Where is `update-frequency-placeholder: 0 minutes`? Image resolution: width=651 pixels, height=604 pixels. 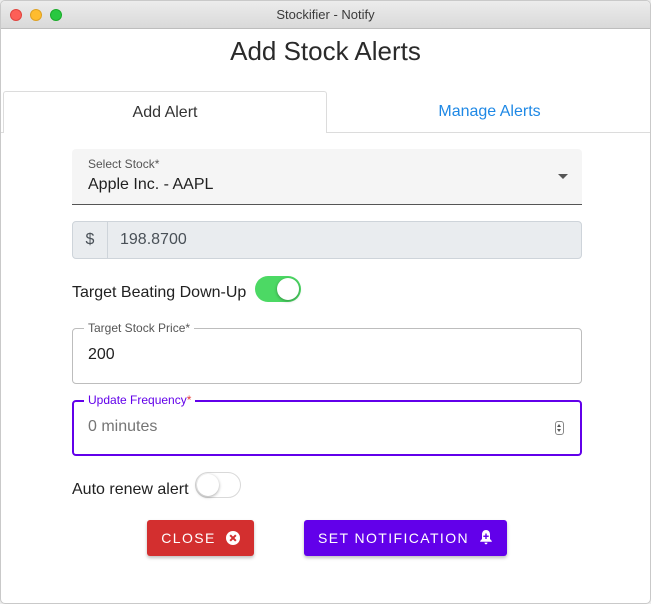 update-frequency-placeholder: 0 minutes is located at coordinates (123, 426).